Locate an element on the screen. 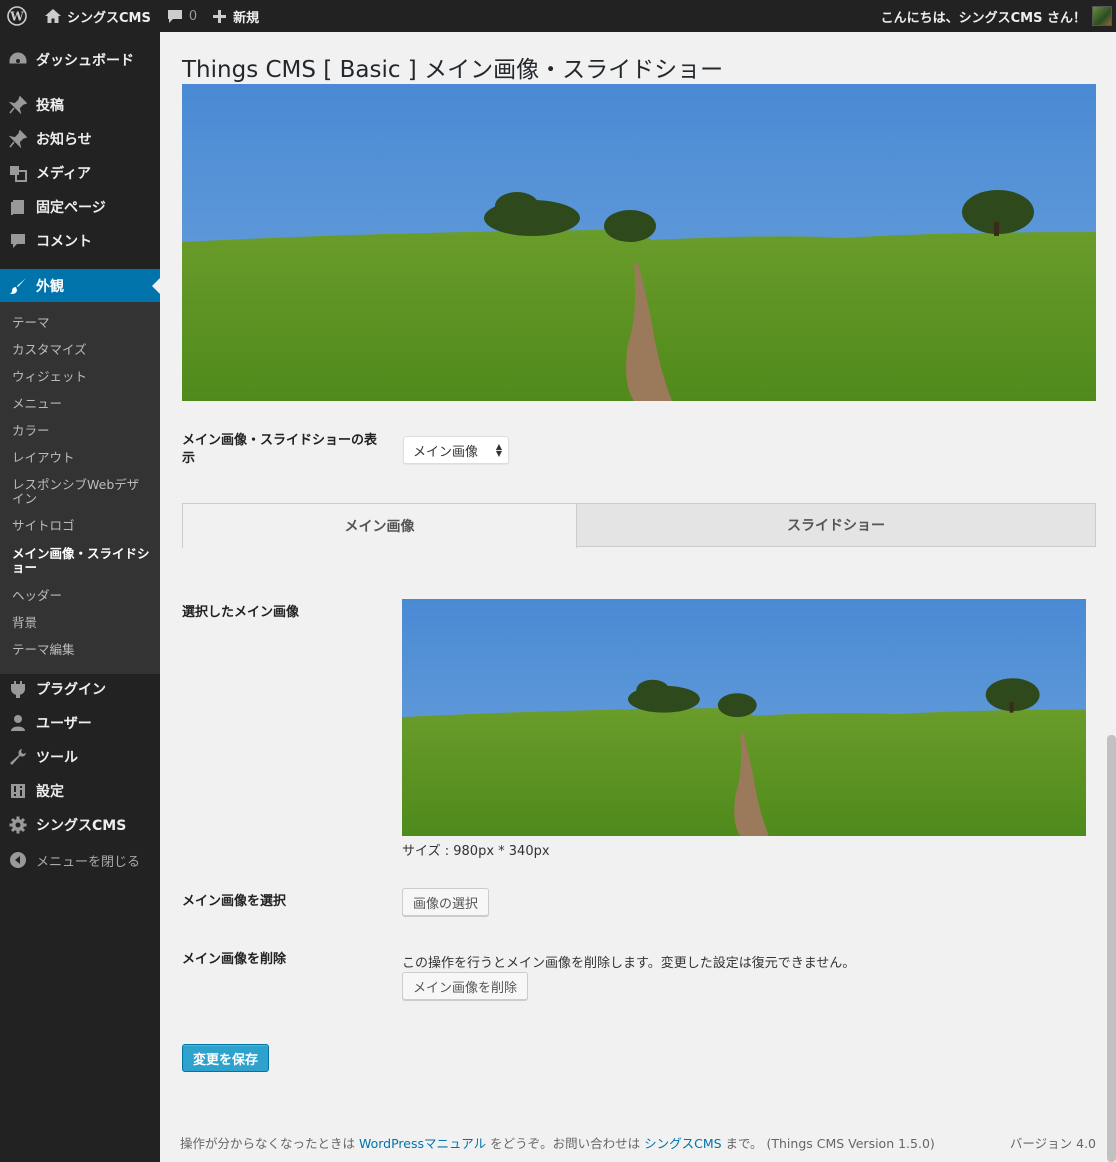  sidebar-item-label: 投稿 is located at coordinates (50, 106).